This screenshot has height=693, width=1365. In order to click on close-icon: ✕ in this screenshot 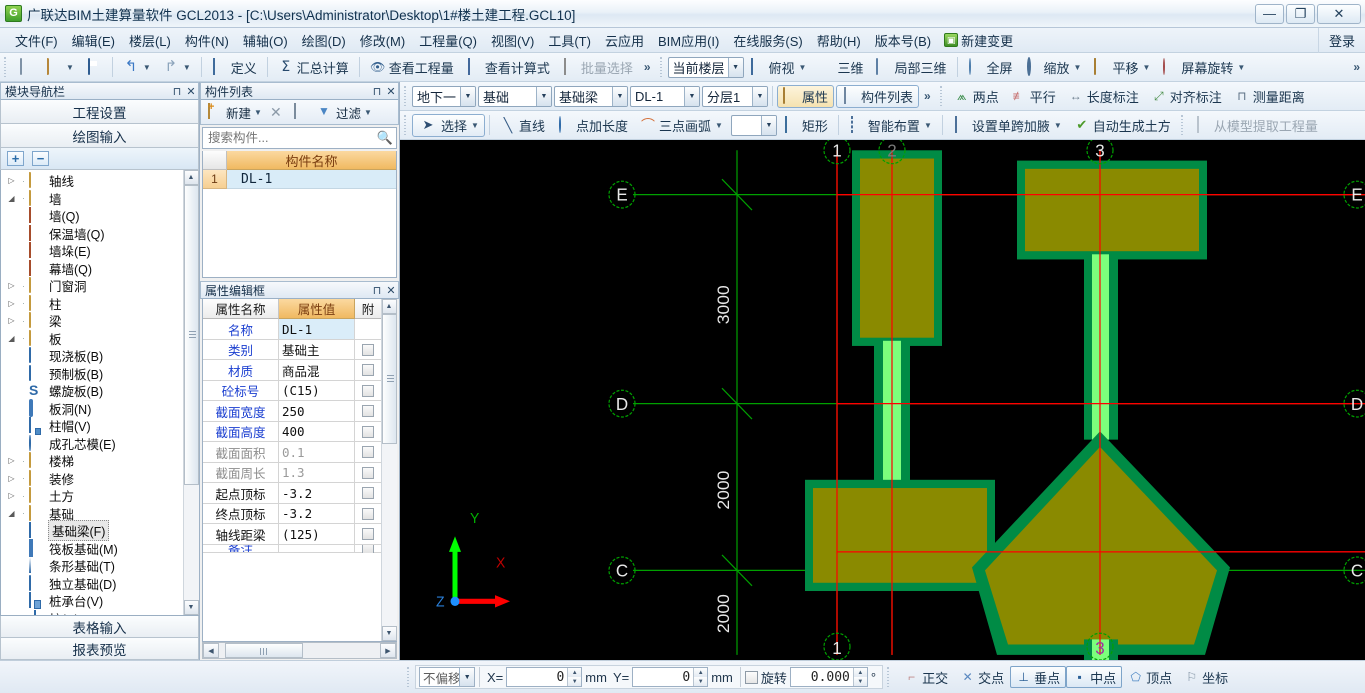, I will do `click(191, 91)`.